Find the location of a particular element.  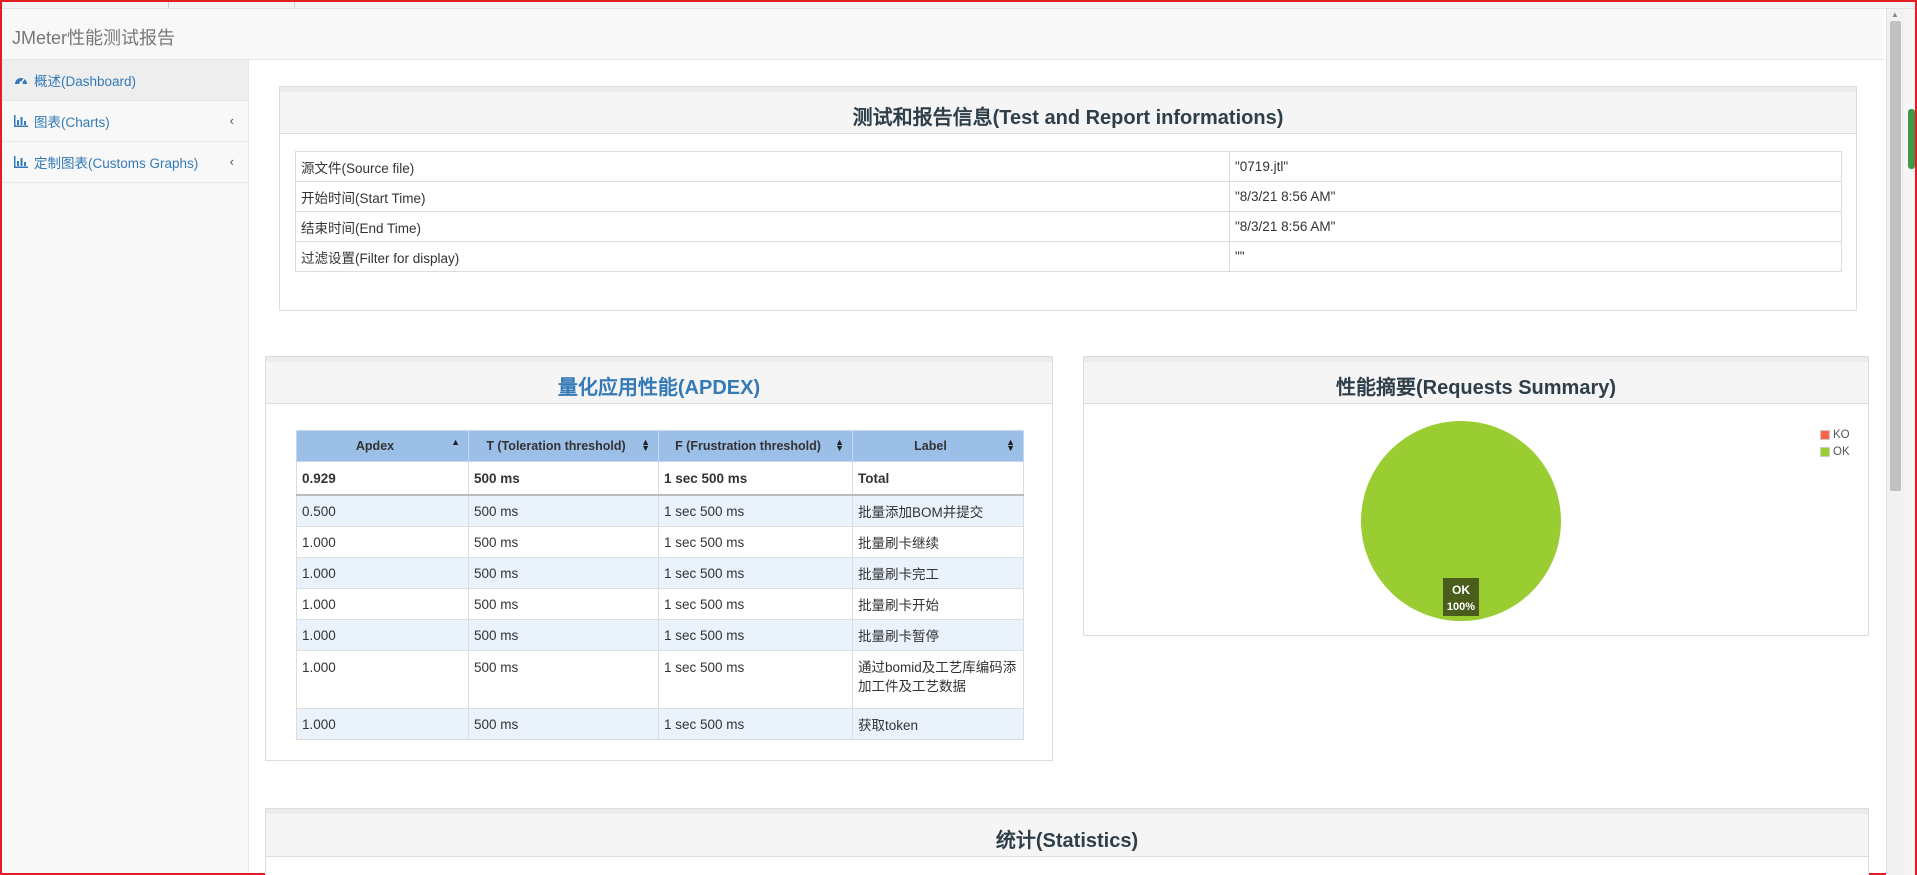

info-value: "0719.jtl" is located at coordinates (1535, 166).